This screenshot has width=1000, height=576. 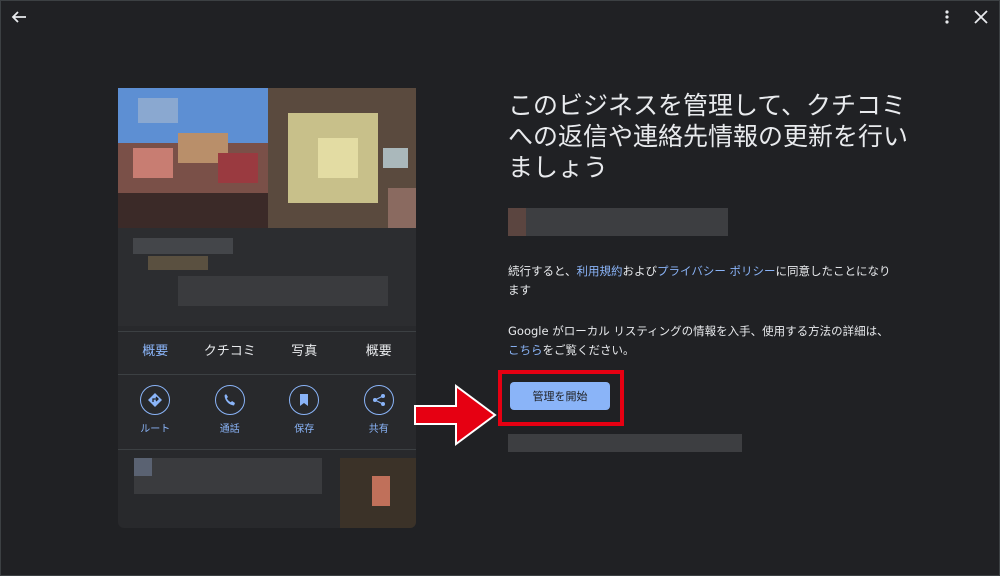 I want to click on more-options-button, so click(x=947, y=17).